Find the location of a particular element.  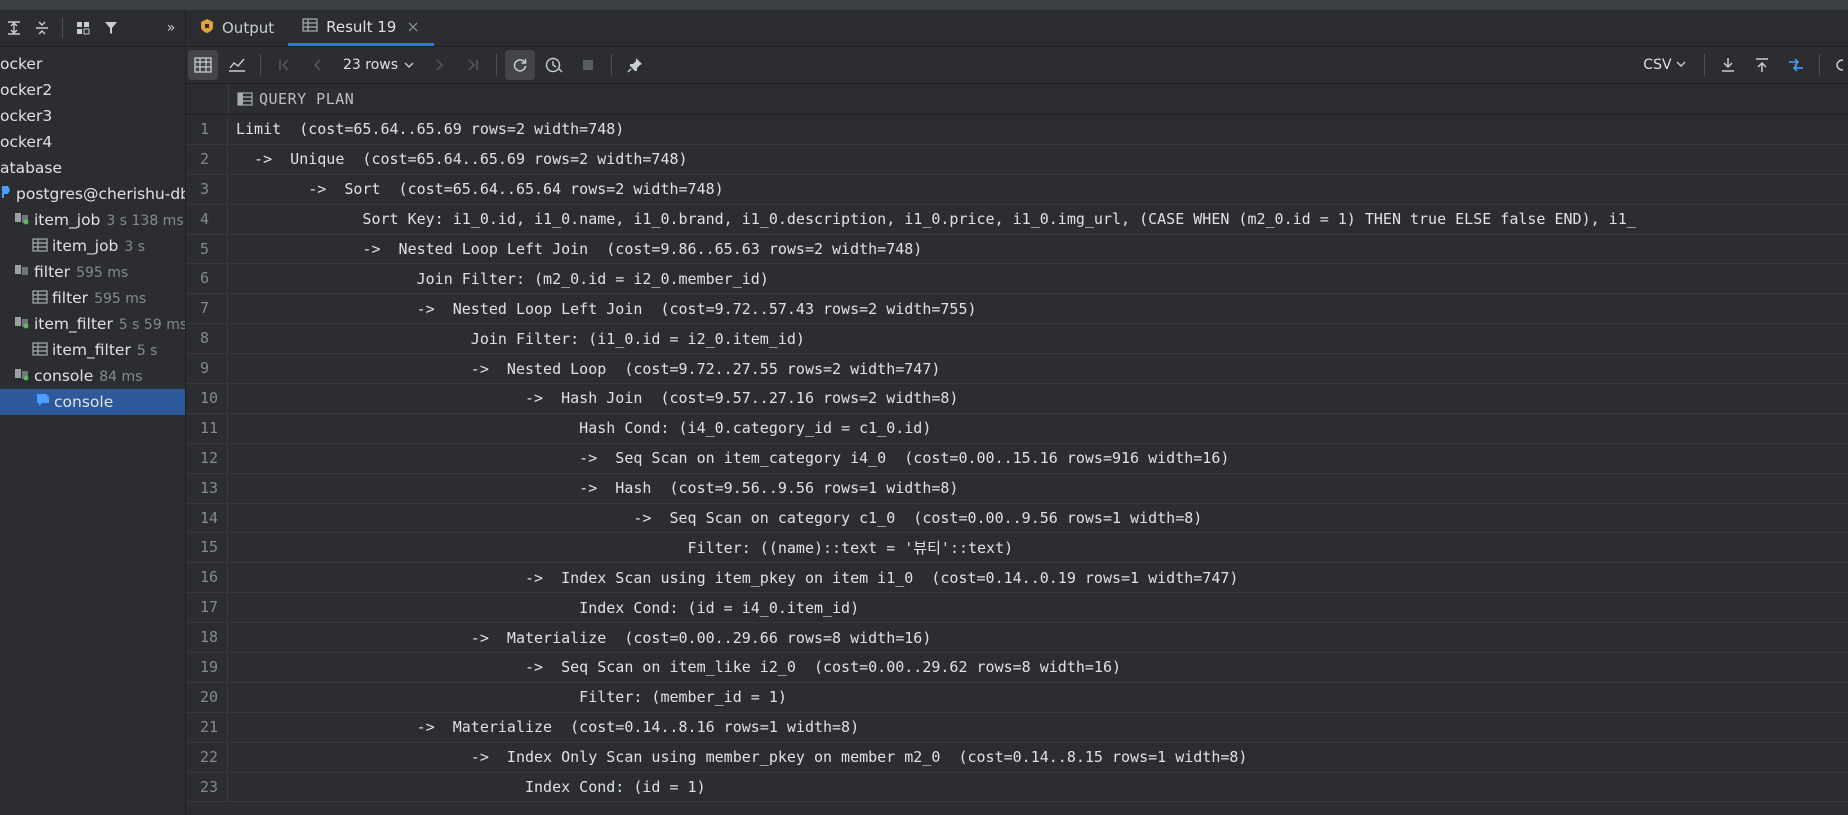

first-page-button is located at coordinates (284, 65).